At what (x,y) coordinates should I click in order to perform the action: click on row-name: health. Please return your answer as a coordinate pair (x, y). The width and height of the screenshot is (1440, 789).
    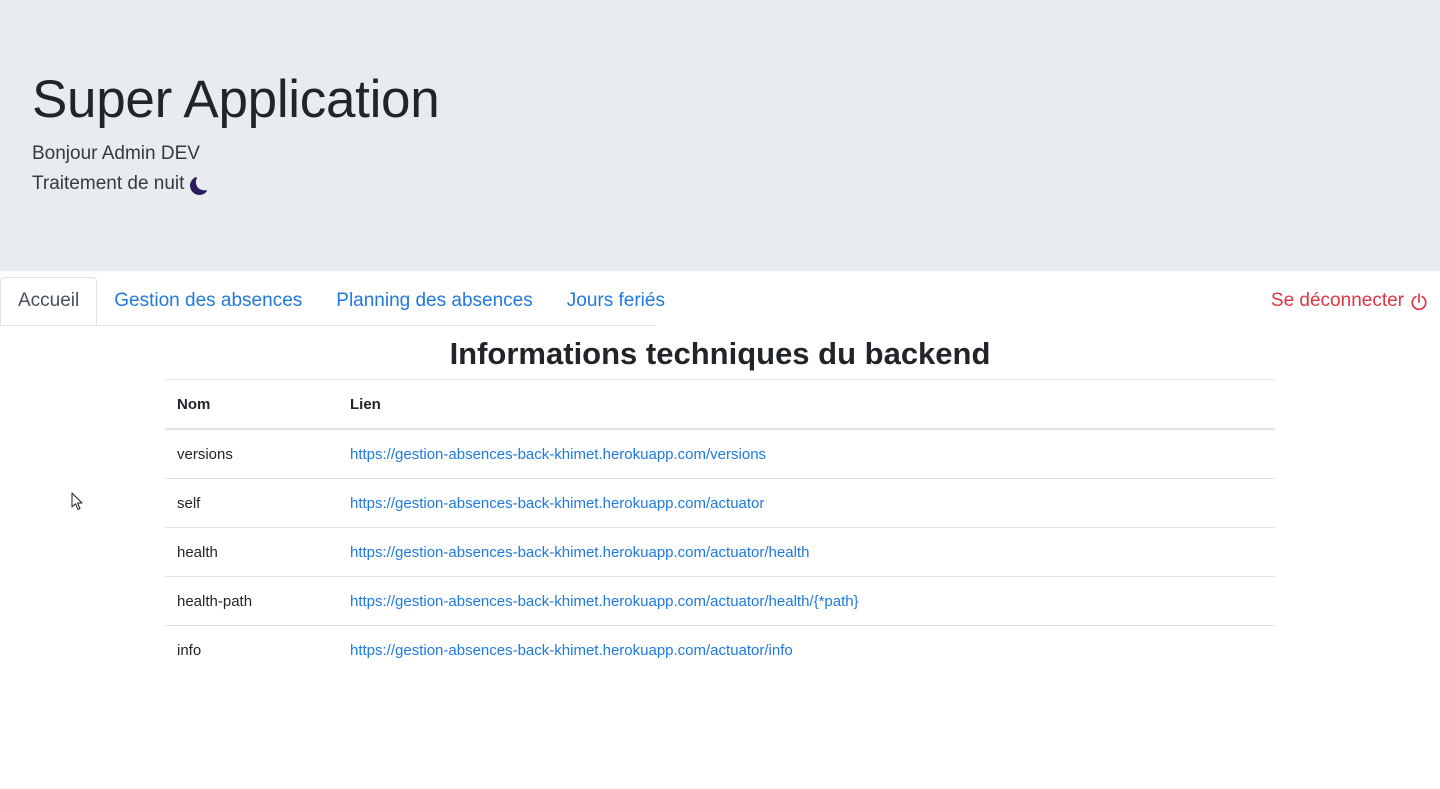
    Looking at the image, I should click on (251, 552).